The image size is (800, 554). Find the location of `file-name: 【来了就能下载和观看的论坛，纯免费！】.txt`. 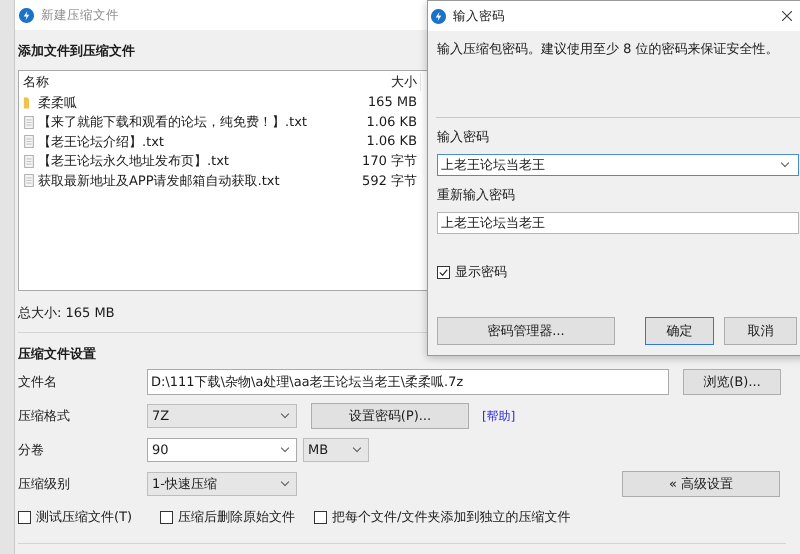

file-name: 【来了就能下载和观看的论坛，纯免费！】.txt is located at coordinates (173, 122).